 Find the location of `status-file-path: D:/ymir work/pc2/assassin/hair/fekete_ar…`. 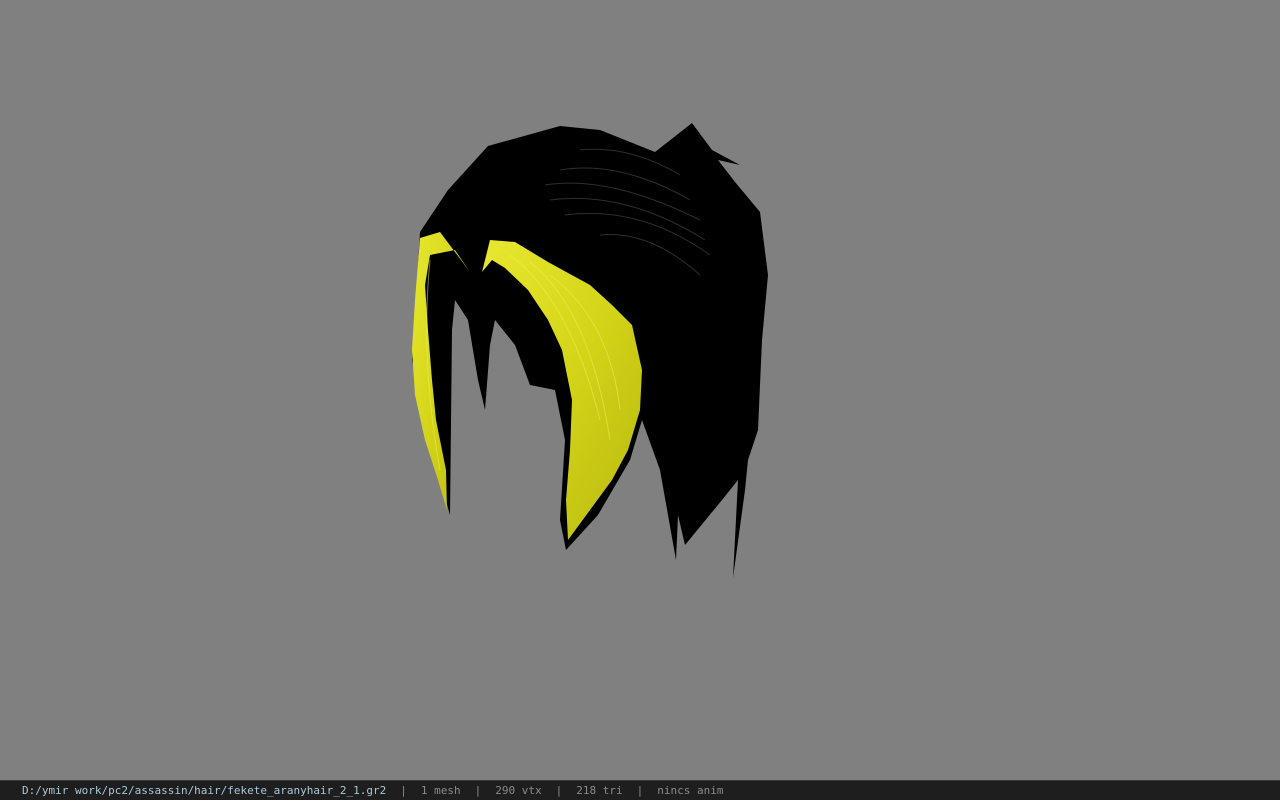

status-file-path: D:/ymir work/pc2/assassin/hair/fekete_ar… is located at coordinates (204, 790).